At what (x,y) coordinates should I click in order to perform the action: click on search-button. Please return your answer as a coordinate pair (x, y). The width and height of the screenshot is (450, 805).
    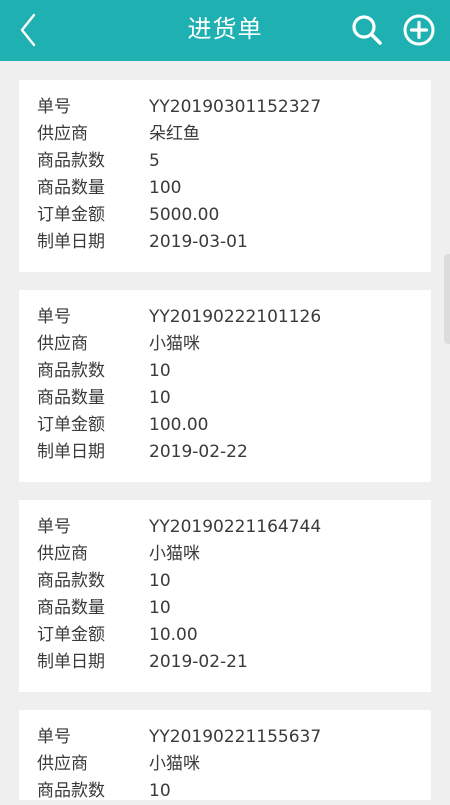
    Looking at the image, I should click on (367, 30).